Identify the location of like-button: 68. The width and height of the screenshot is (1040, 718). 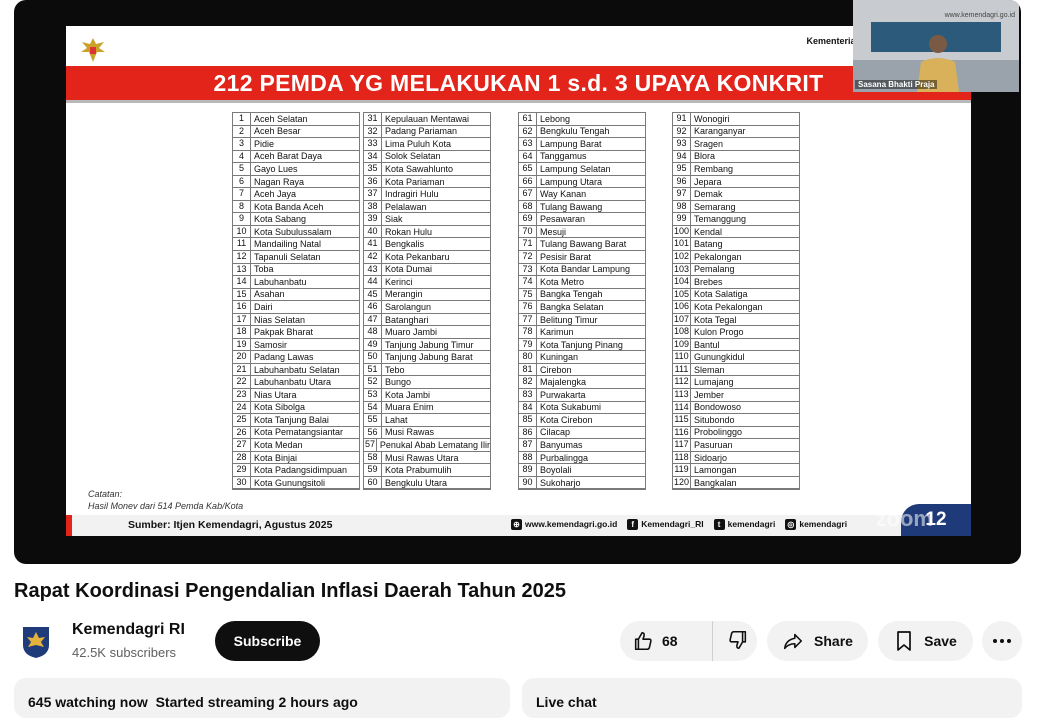
(666, 641).